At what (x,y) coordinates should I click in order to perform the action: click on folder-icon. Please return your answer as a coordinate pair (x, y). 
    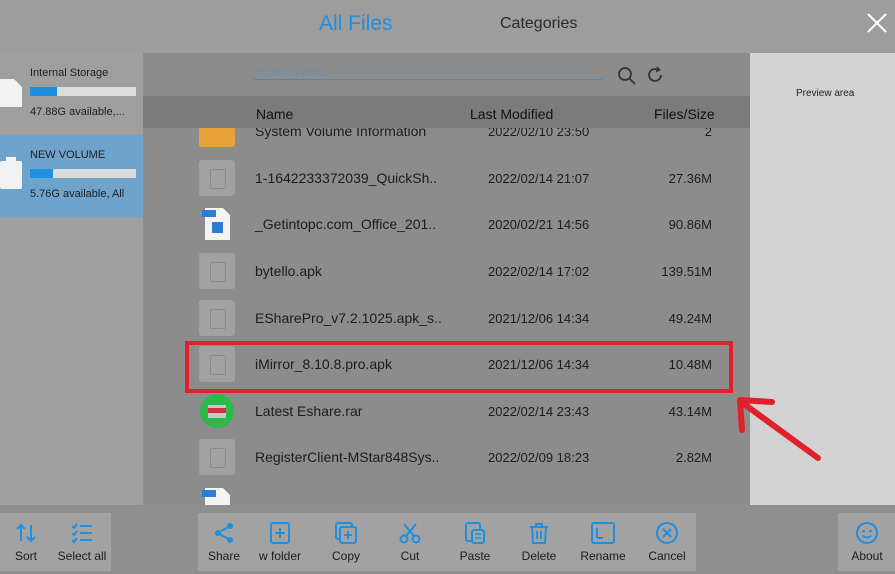
    Looking at the image, I should click on (217, 137).